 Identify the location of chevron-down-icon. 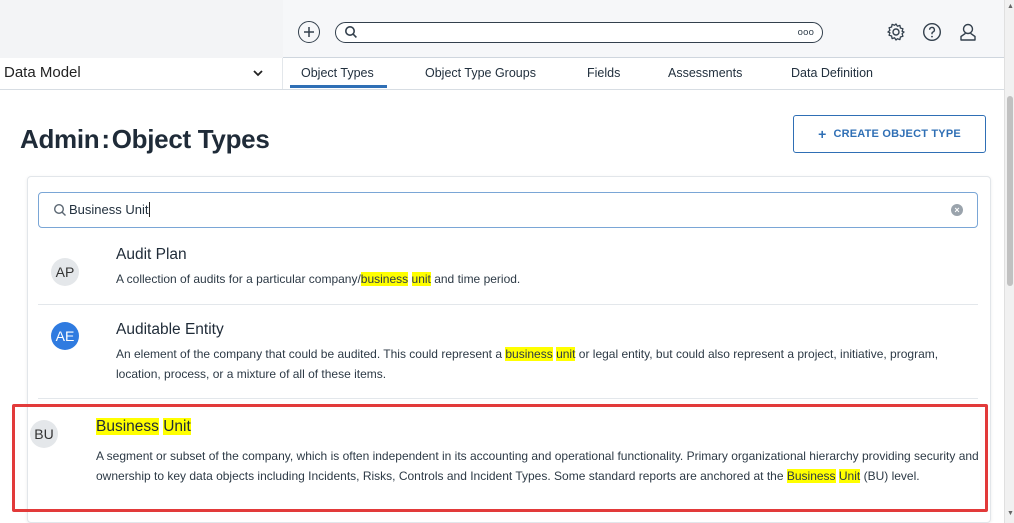
(258, 73).